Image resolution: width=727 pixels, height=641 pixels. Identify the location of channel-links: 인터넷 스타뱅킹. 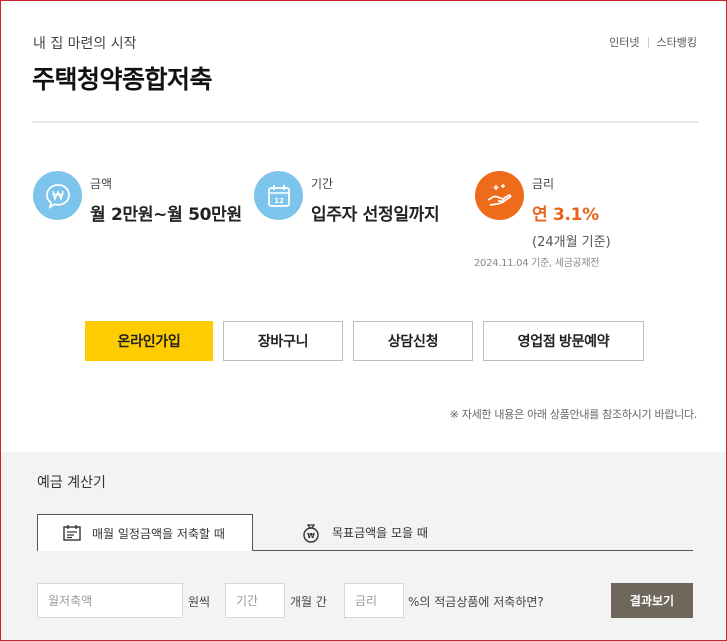
(653, 42).